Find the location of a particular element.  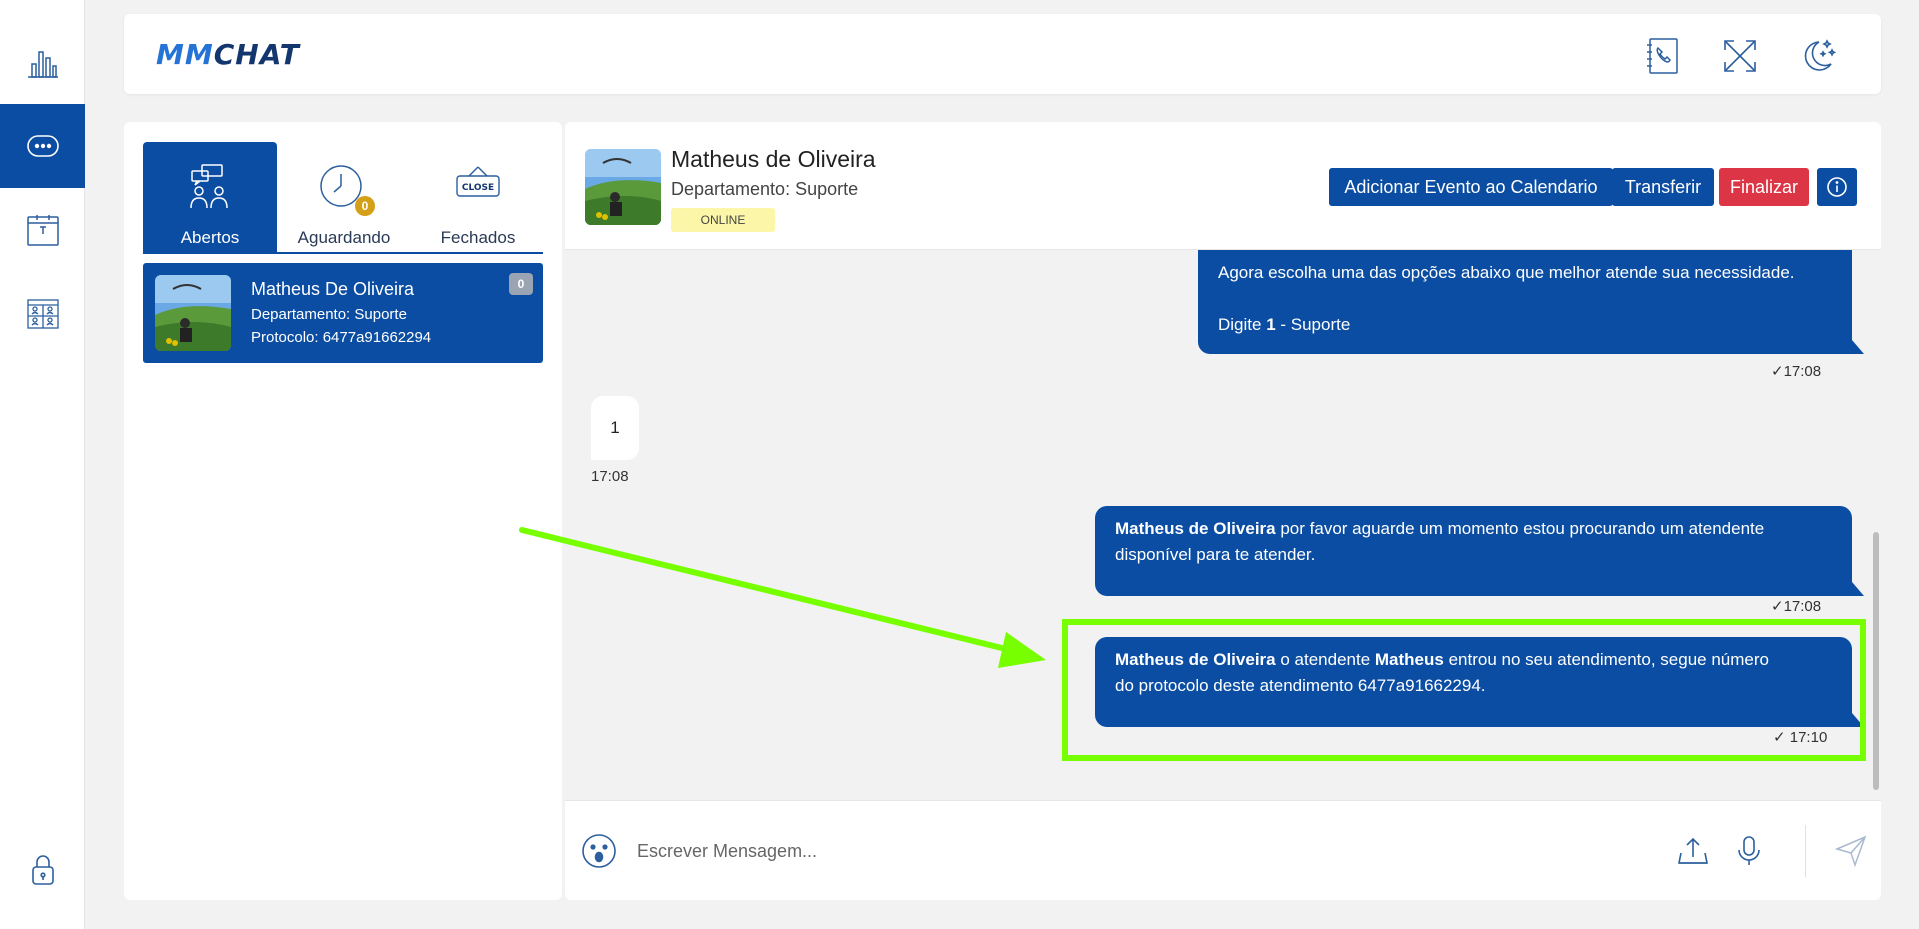

clock-icon: 0 is located at coordinates (347, 189).